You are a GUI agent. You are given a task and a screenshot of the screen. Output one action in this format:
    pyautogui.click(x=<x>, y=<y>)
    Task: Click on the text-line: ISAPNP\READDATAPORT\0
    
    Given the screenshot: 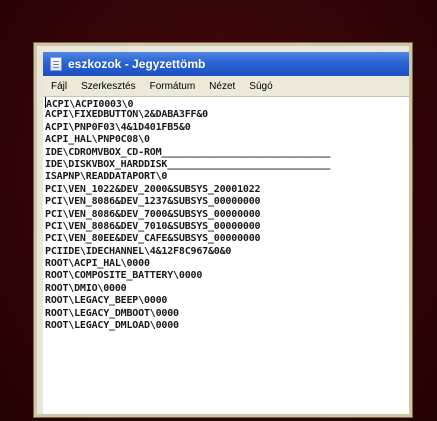 What is the action you would take?
    pyautogui.click(x=106, y=177)
    